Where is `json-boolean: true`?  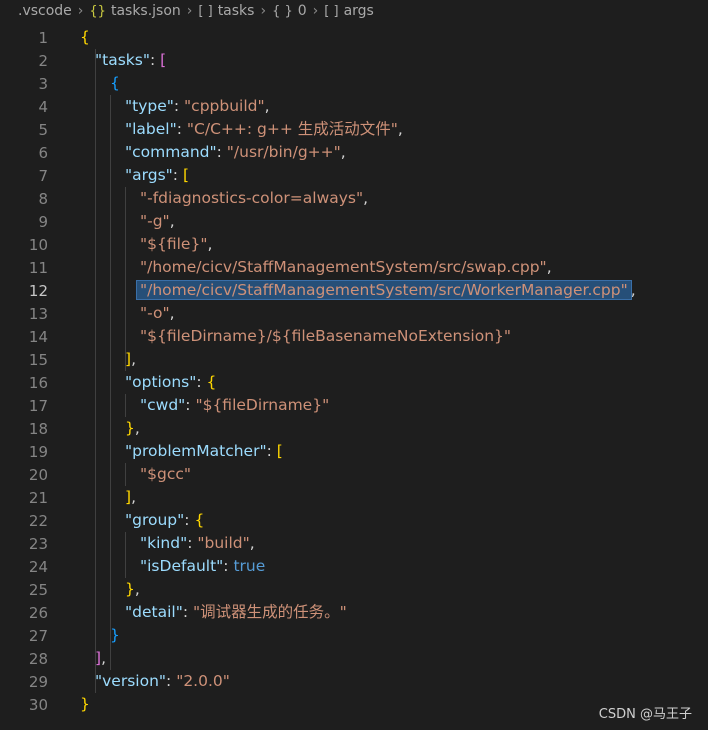 json-boolean: true is located at coordinates (249, 566).